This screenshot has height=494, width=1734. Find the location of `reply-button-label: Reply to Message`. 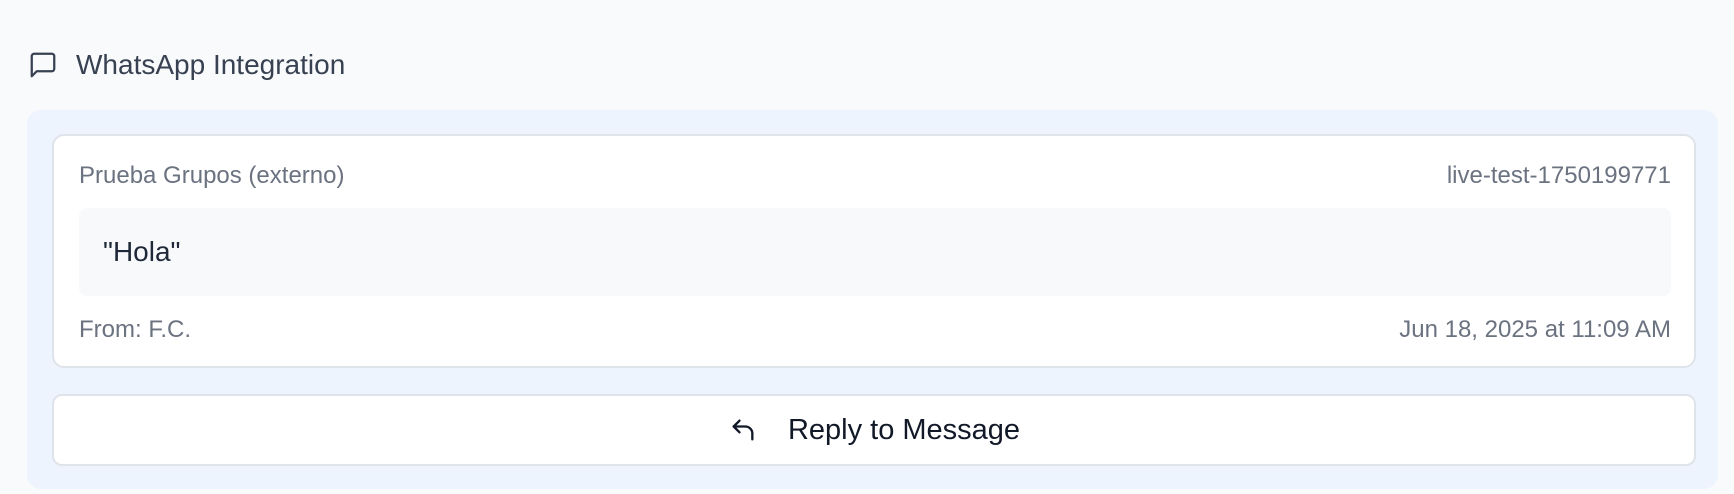

reply-button-label: Reply to Message is located at coordinates (904, 429).